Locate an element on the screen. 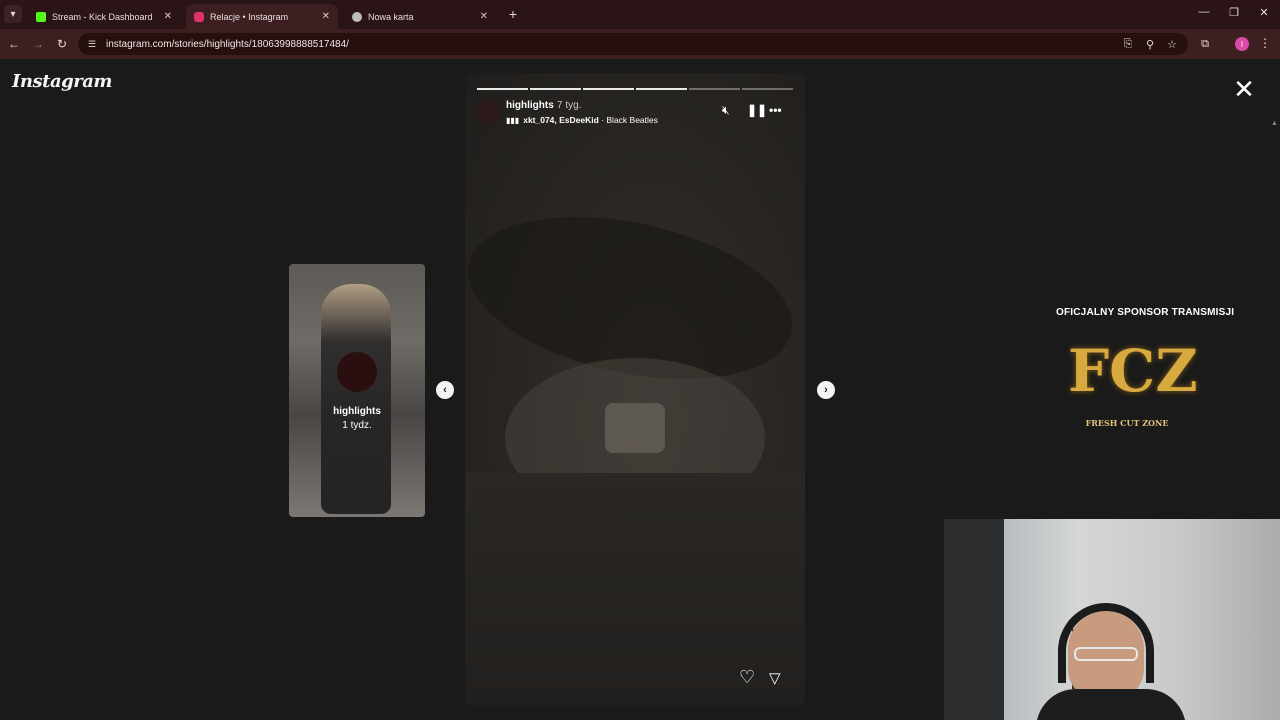  story-progress-bar is located at coordinates (635, 89).